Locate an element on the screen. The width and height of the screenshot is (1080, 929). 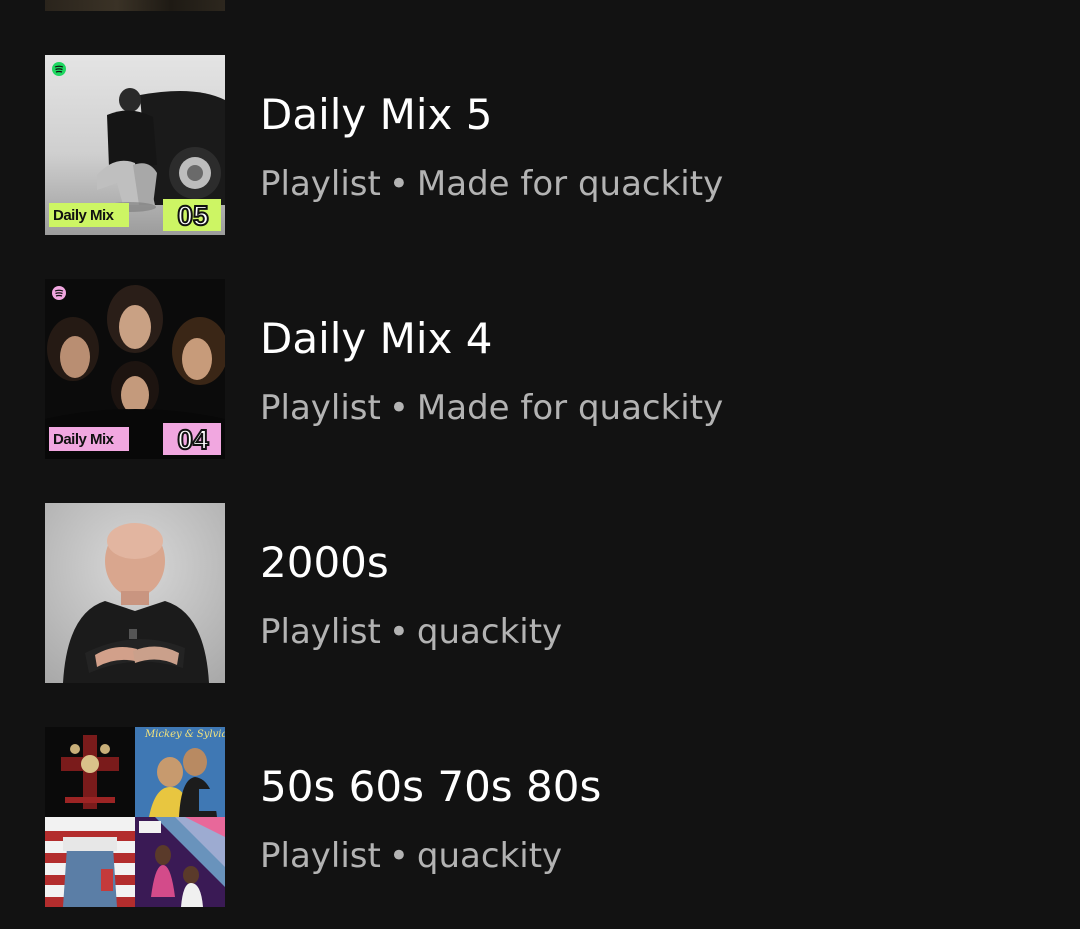
list-item-meta: 2000s Playlist • quackity is located at coordinates (660, 593).